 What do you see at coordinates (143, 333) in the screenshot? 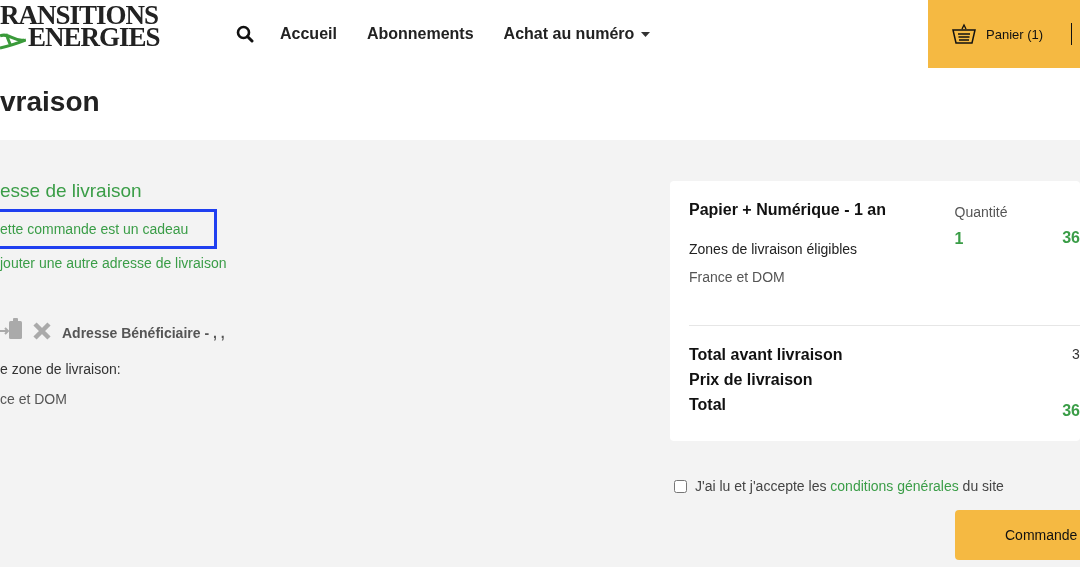
I see `address-title: Adresse Bénéficiaire - , ,` at bounding box center [143, 333].